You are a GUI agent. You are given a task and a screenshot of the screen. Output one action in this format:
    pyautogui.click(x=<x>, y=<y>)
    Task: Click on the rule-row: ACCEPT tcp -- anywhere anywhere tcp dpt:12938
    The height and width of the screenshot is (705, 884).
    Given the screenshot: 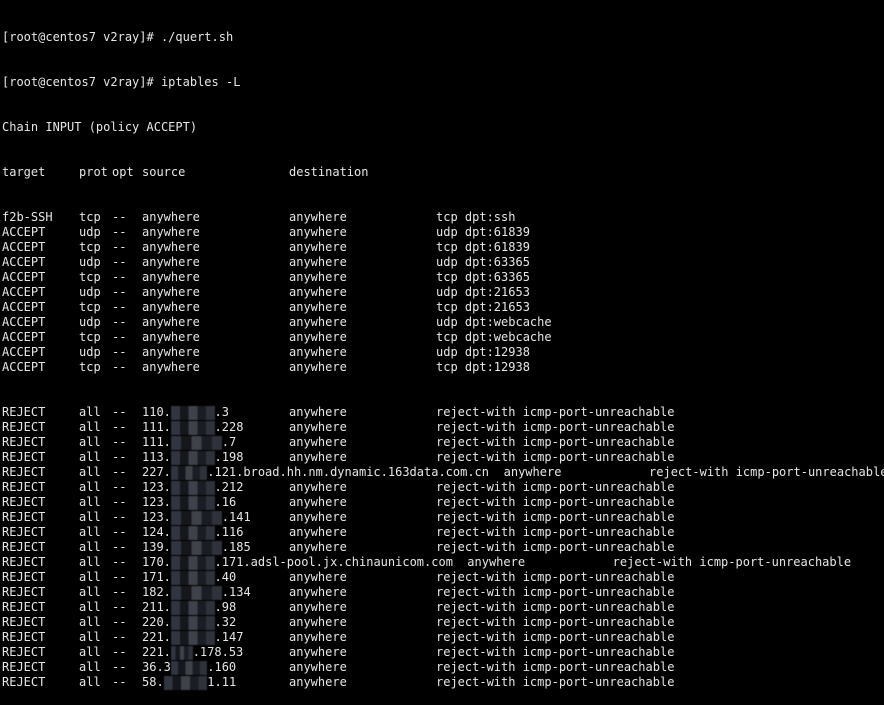 What is the action you would take?
    pyautogui.click(x=443, y=367)
    